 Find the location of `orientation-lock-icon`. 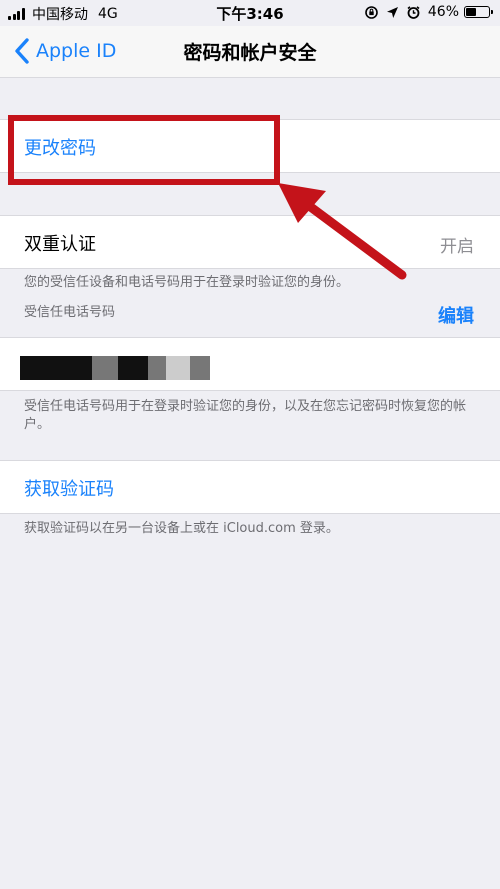

orientation-lock-icon is located at coordinates (372, 12).